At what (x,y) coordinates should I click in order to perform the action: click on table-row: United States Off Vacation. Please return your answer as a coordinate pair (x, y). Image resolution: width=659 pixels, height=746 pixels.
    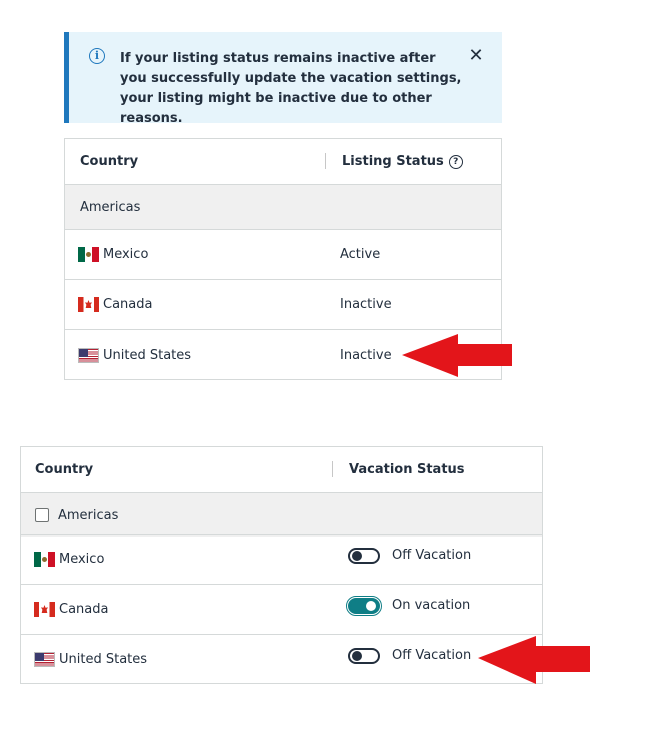
    Looking at the image, I should click on (281, 659).